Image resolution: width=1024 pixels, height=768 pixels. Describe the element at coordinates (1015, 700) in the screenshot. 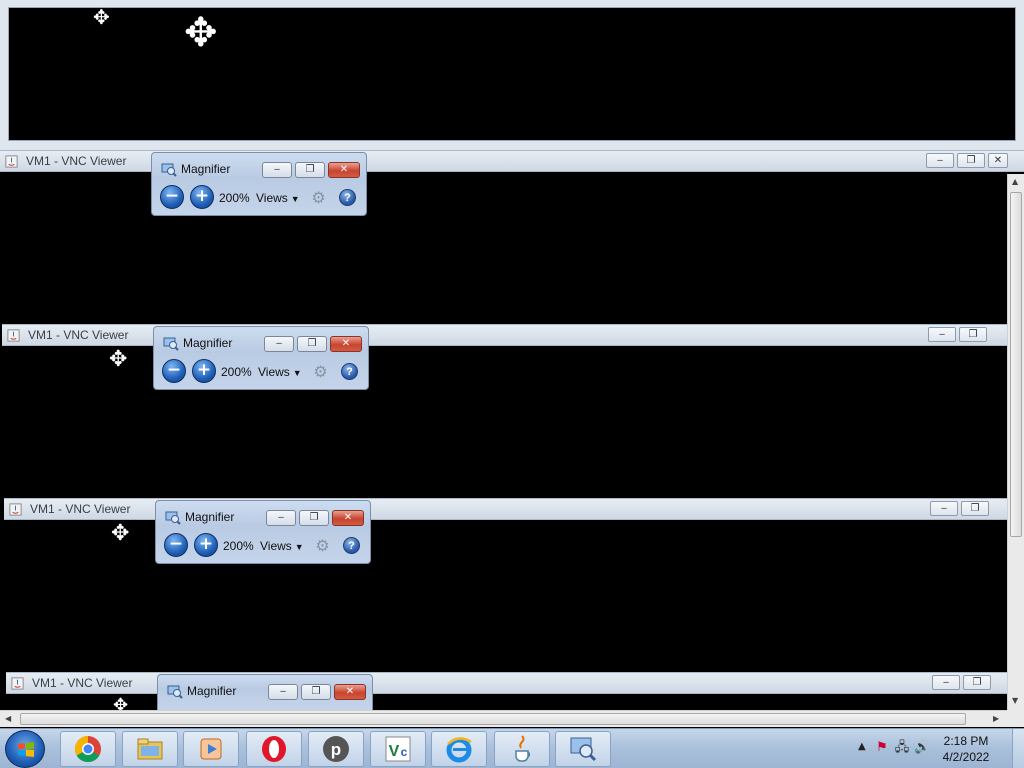

I see `scroll-down-icon: ▼` at that location.